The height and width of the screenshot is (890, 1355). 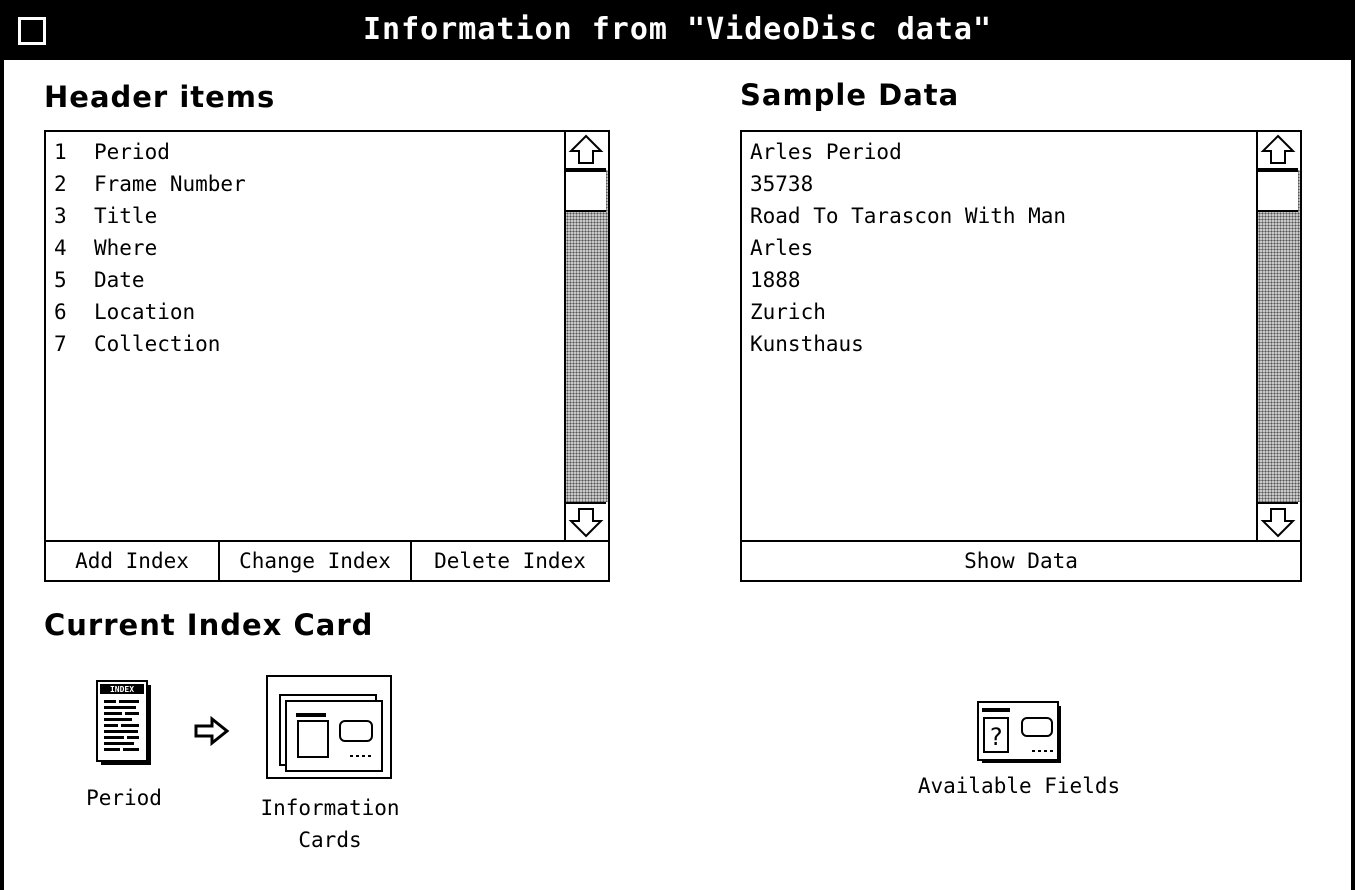 What do you see at coordinates (150, 344) in the screenshot?
I see `list-item: 7 Collection` at bounding box center [150, 344].